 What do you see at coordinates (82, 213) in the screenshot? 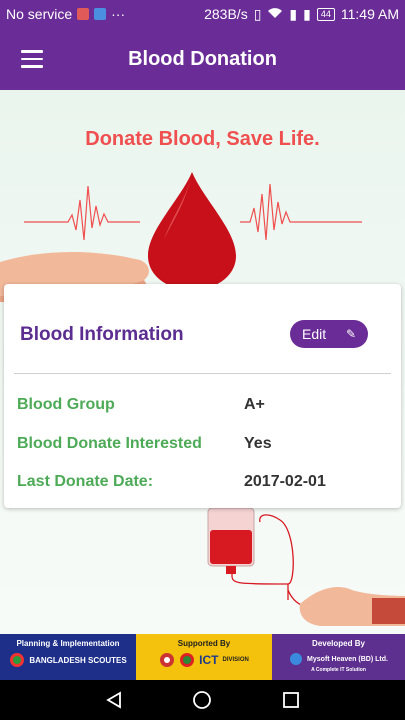
I see `ecg-line-left` at bounding box center [82, 213].